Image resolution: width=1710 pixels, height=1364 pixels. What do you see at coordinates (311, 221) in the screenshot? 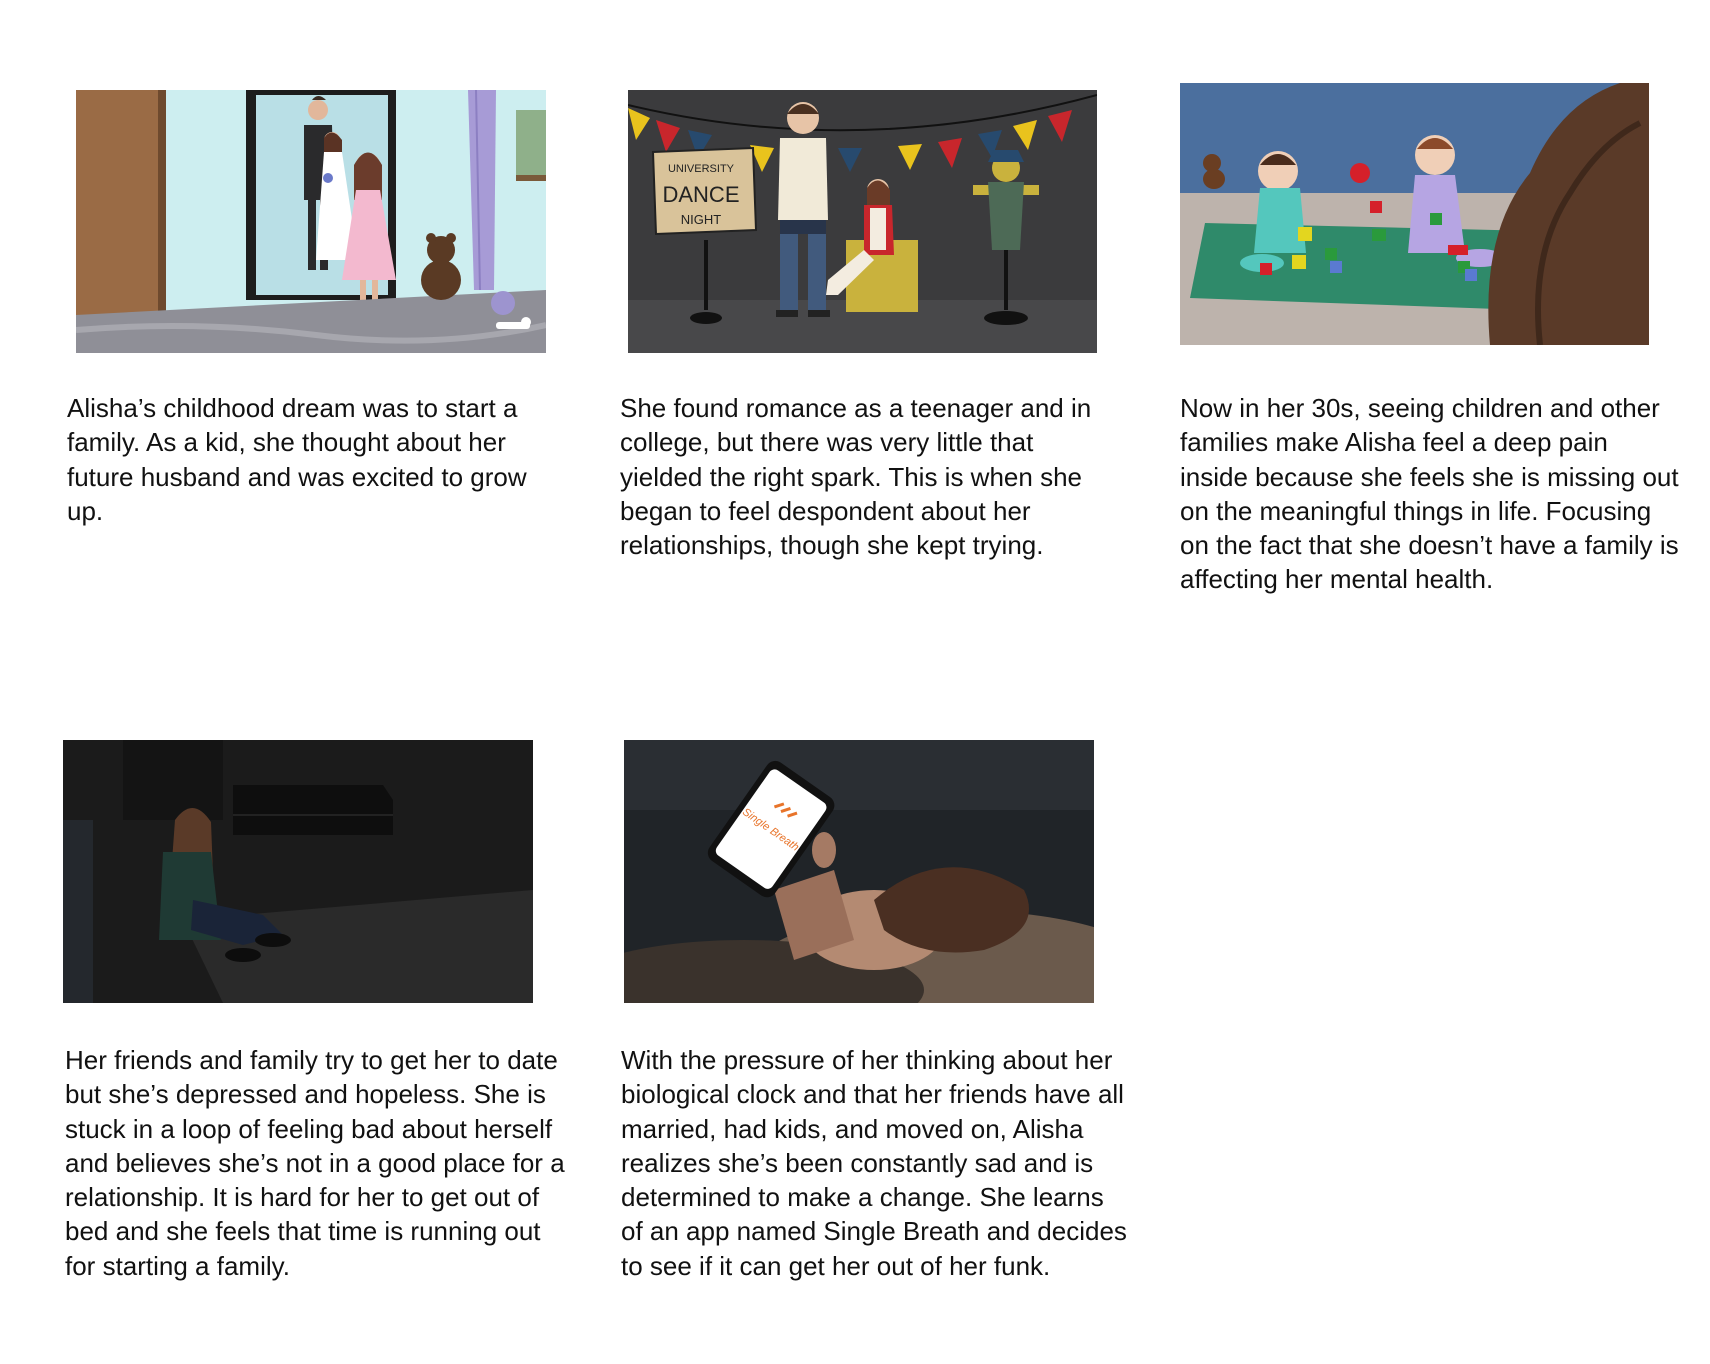
I see `panel-1-illustration` at bounding box center [311, 221].